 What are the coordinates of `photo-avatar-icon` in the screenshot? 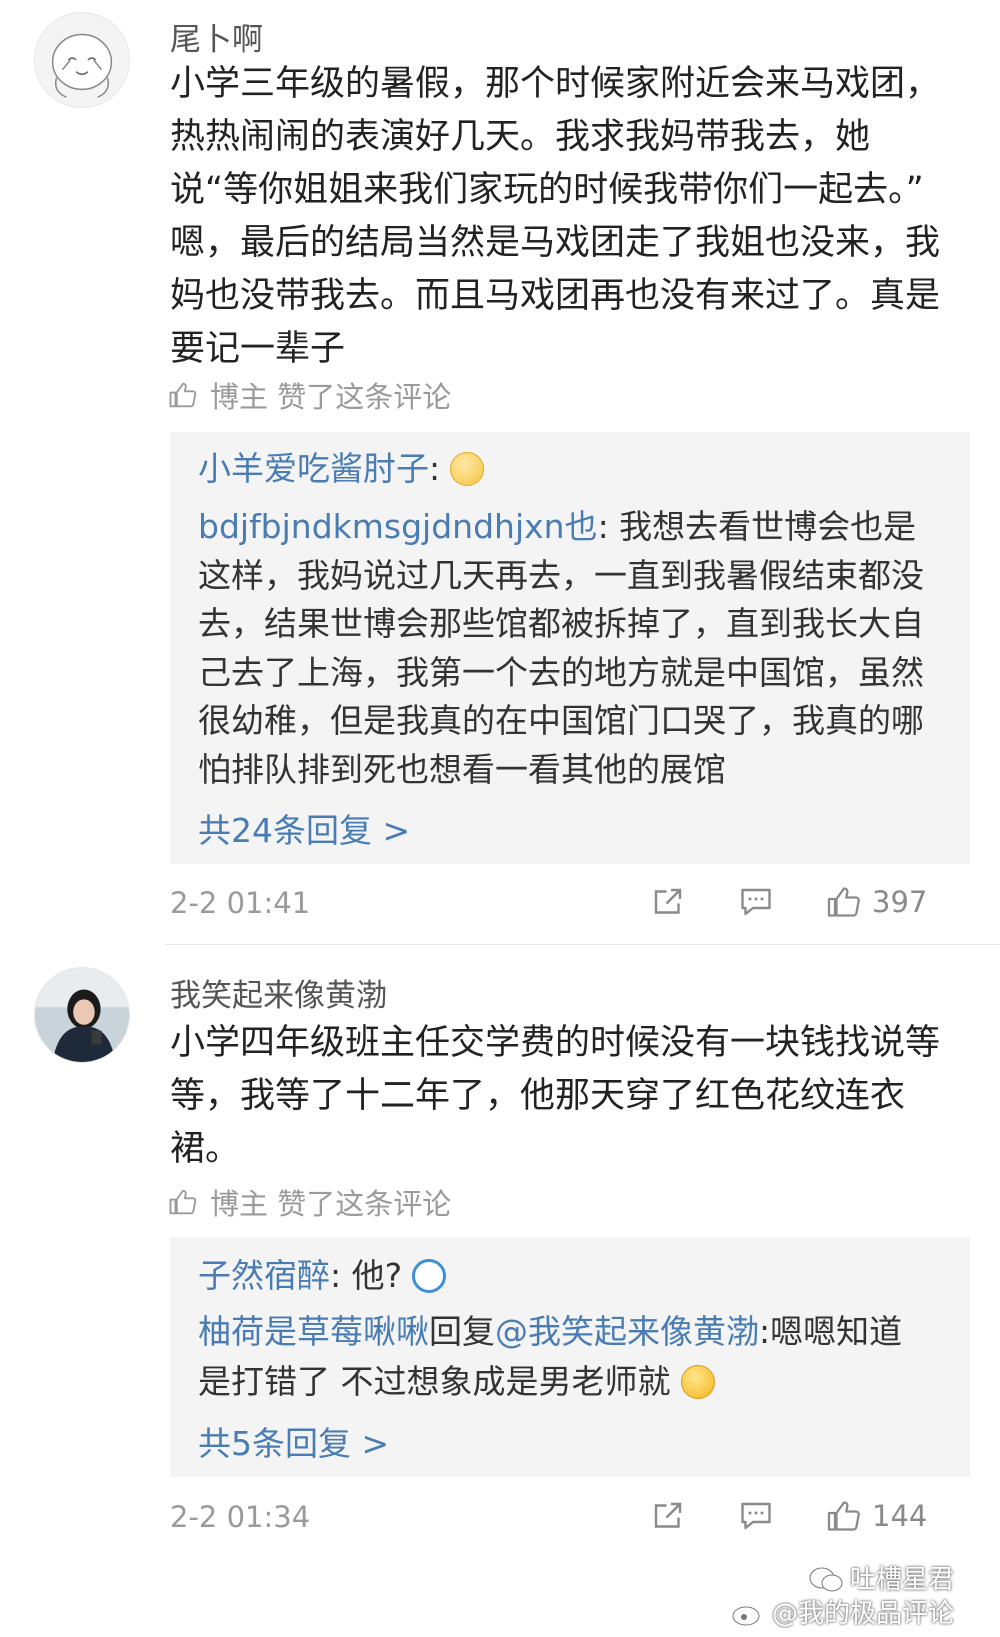 It's located at (82, 1015).